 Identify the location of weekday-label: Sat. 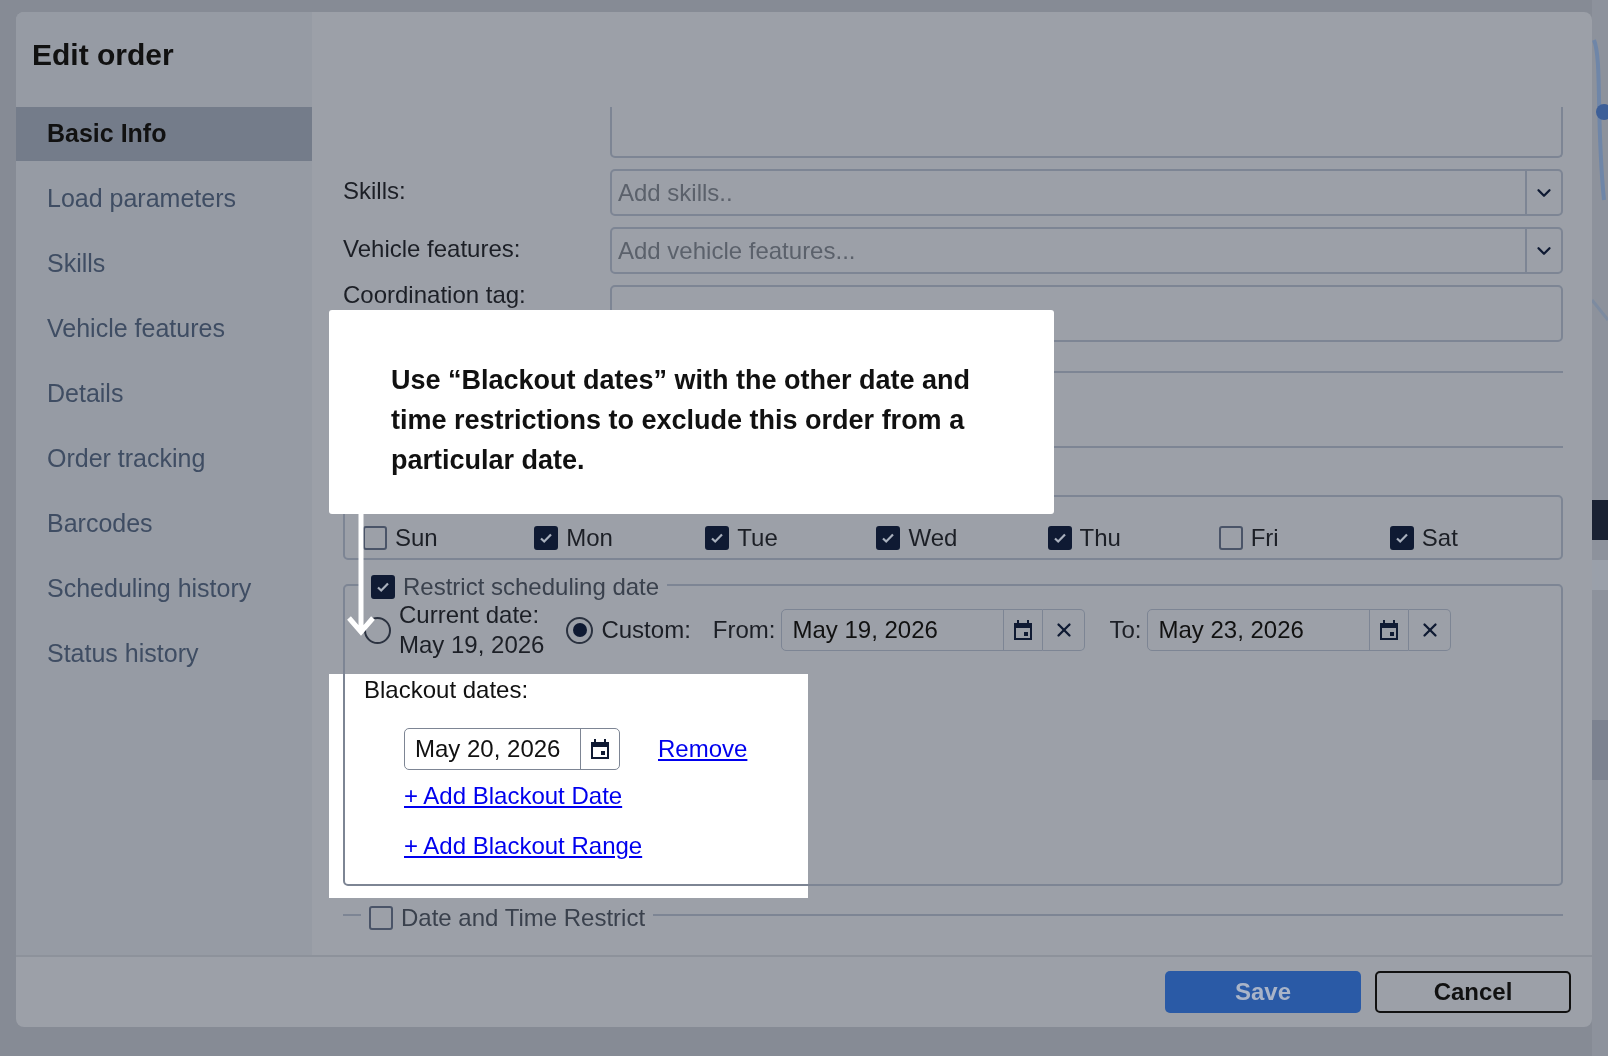
(1439, 538).